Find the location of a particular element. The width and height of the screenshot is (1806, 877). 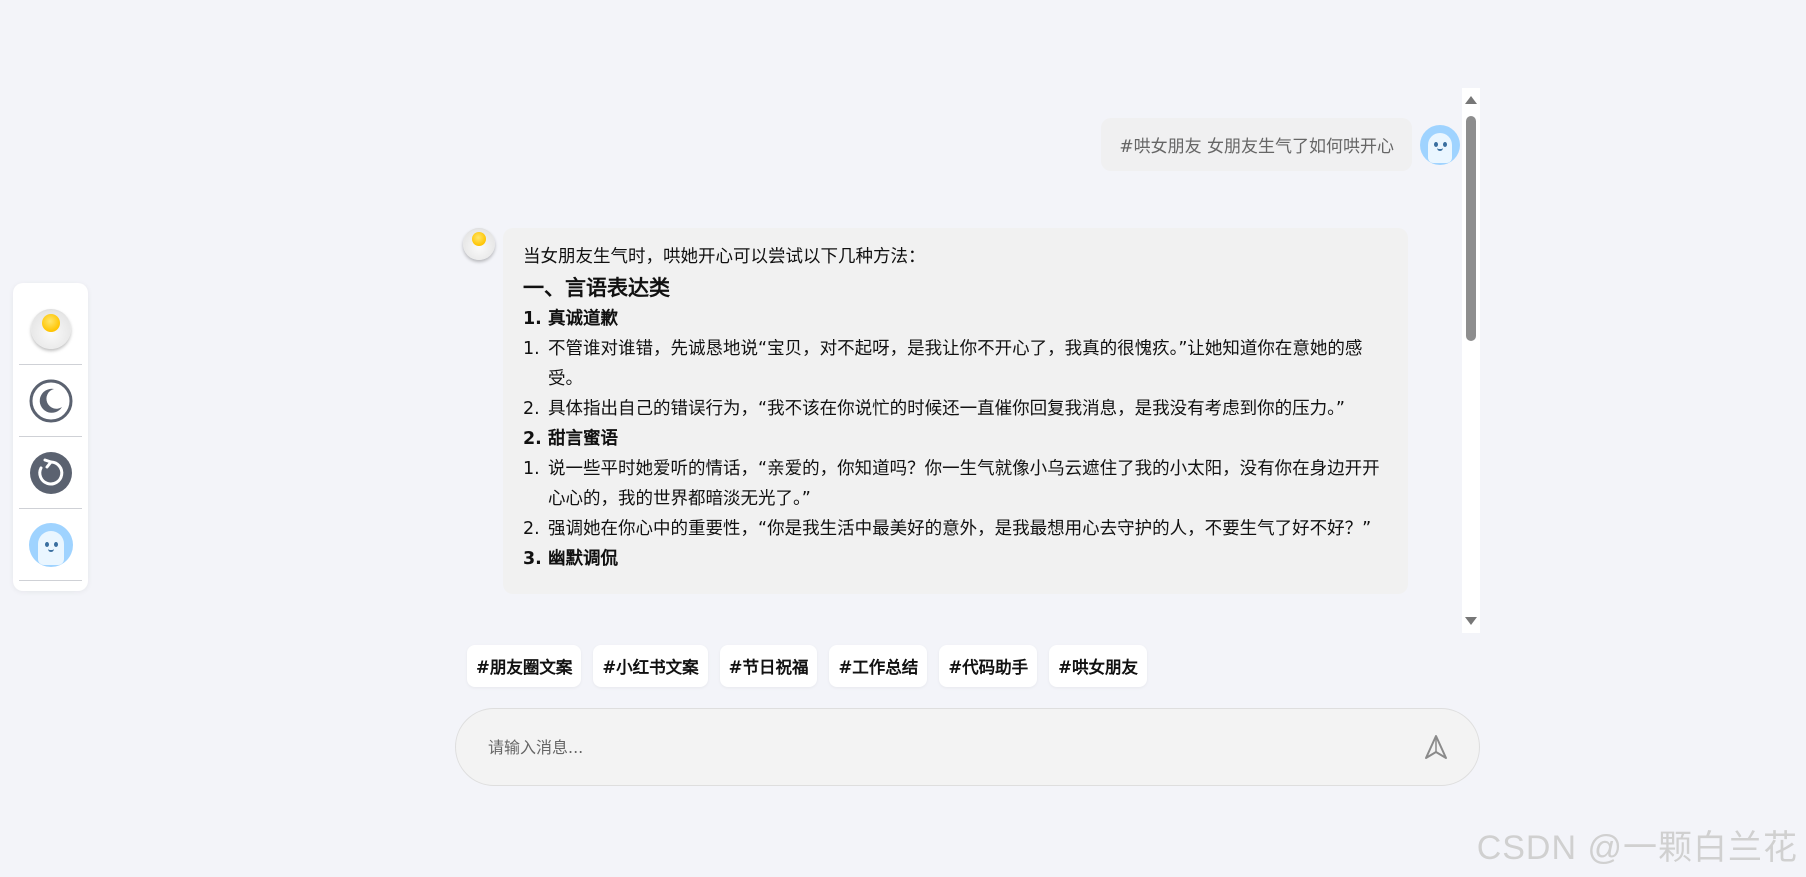

section-title: 1. 真诚道歉 is located at coordinates (570, 319).